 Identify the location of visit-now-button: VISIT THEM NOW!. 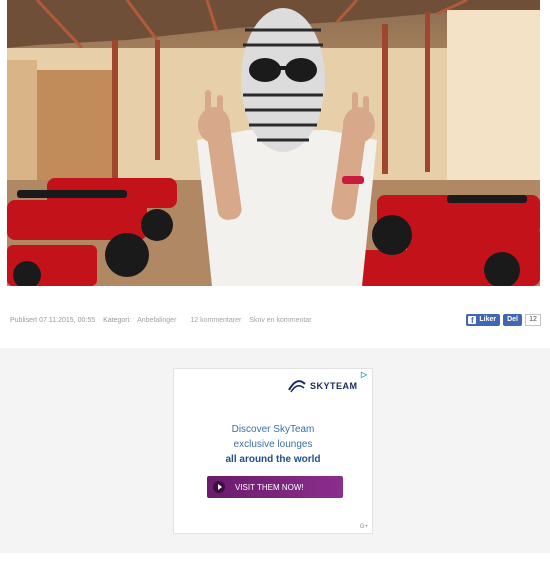
(275, 487).